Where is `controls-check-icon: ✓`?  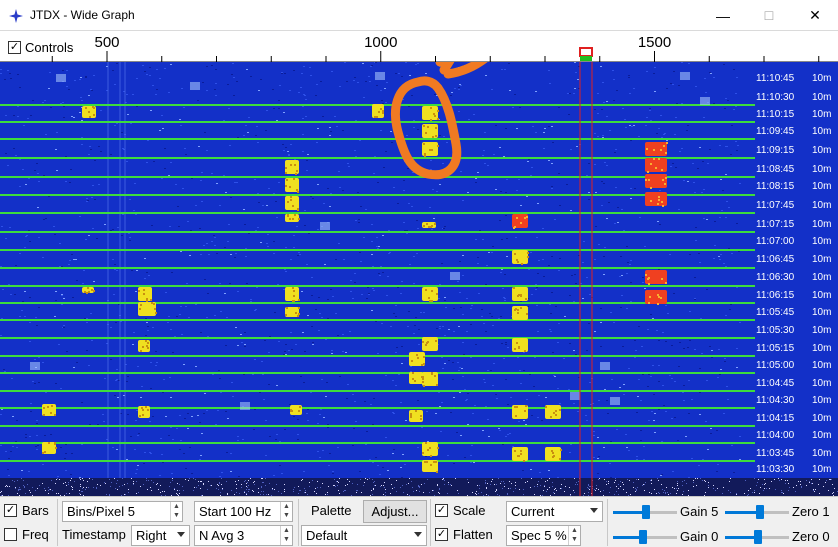
controls-check-icon: ✓ is located at coordinates (14, 47).